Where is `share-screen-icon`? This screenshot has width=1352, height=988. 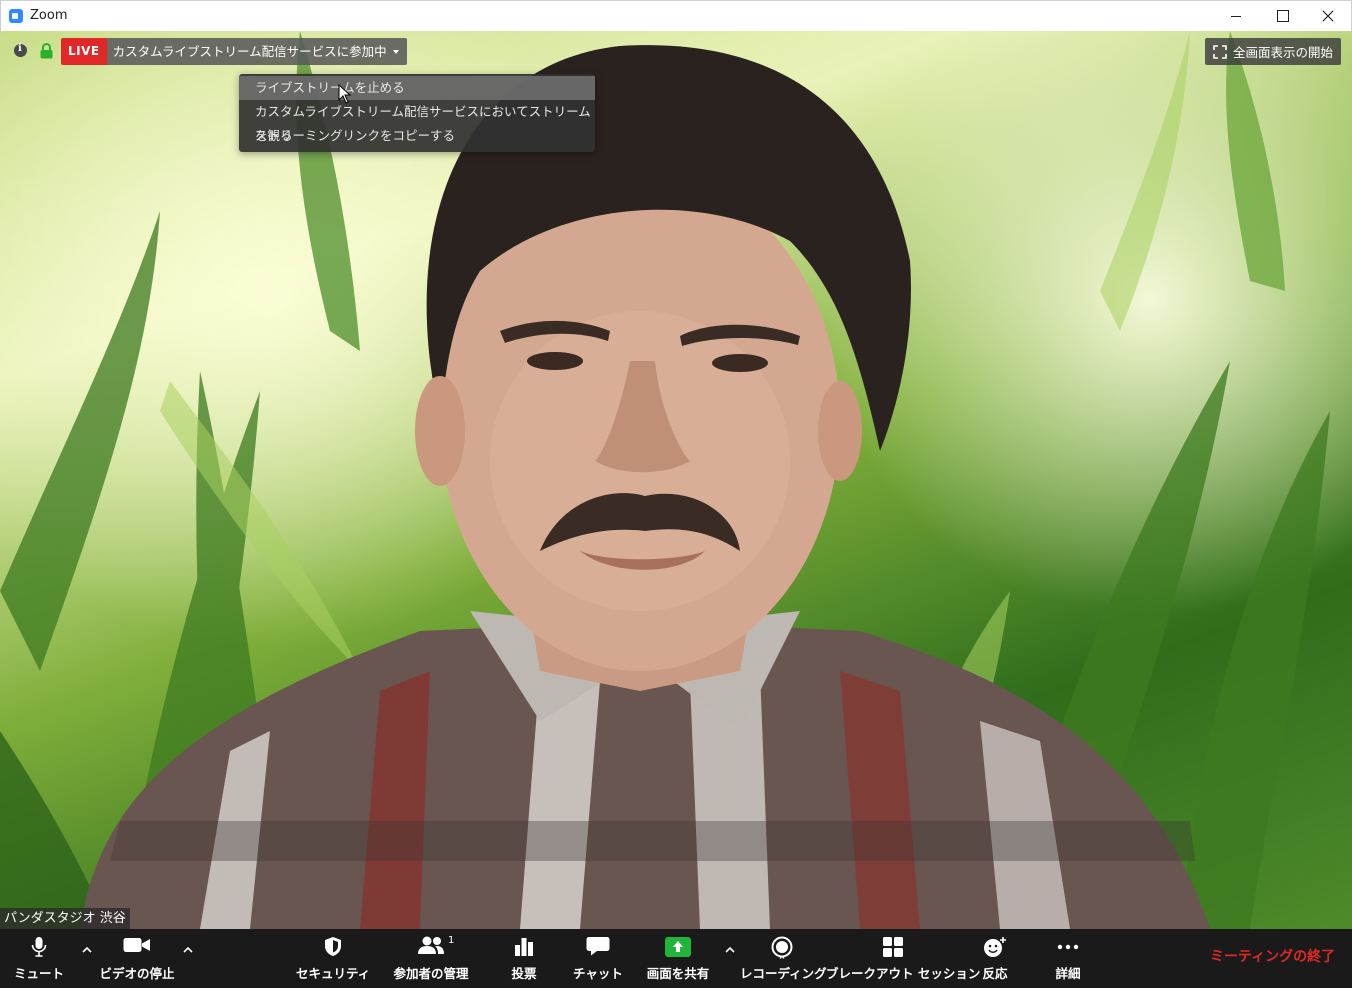
share-screen-icon is located at coordinates (678, 947).